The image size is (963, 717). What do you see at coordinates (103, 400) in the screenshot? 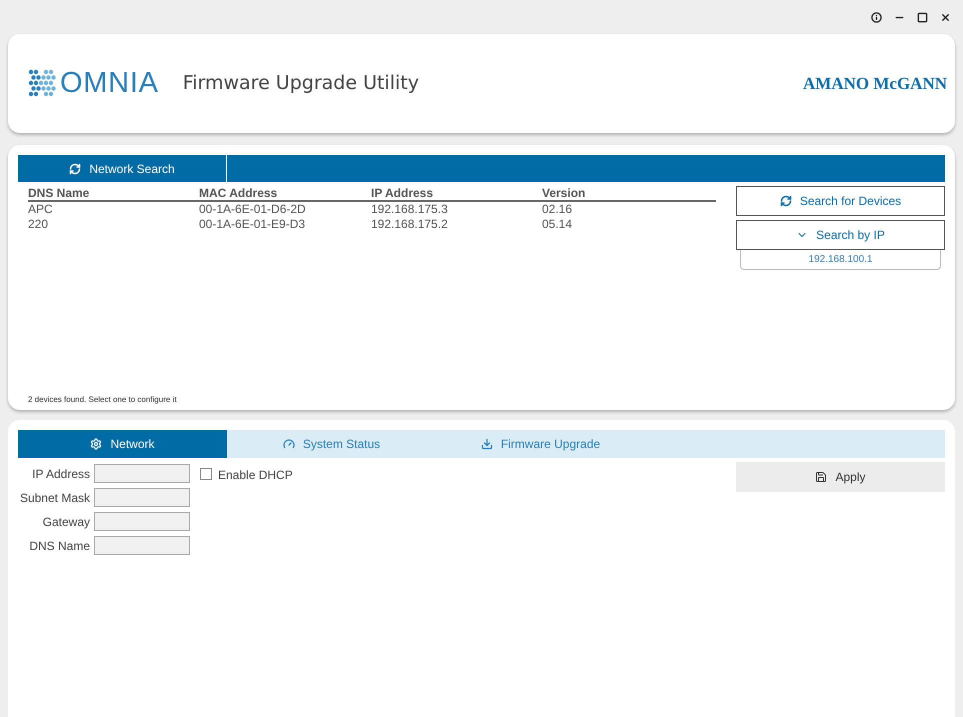
I see `status-text: 2 devices found. Select one to configure it` at bounding box center [103, 400].